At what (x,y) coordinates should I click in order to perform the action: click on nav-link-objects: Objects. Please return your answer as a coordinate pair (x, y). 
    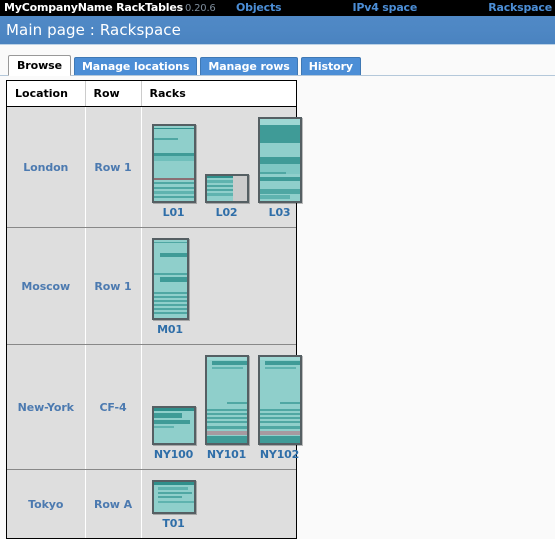
    Looking at the image, I should click on (259, 7).